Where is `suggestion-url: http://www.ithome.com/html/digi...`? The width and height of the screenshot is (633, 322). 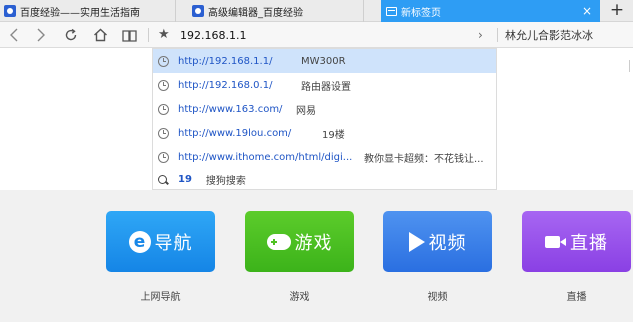
suggestion-url: http://www.ithome.com/html/digi... is located at coordinates (265, 157).